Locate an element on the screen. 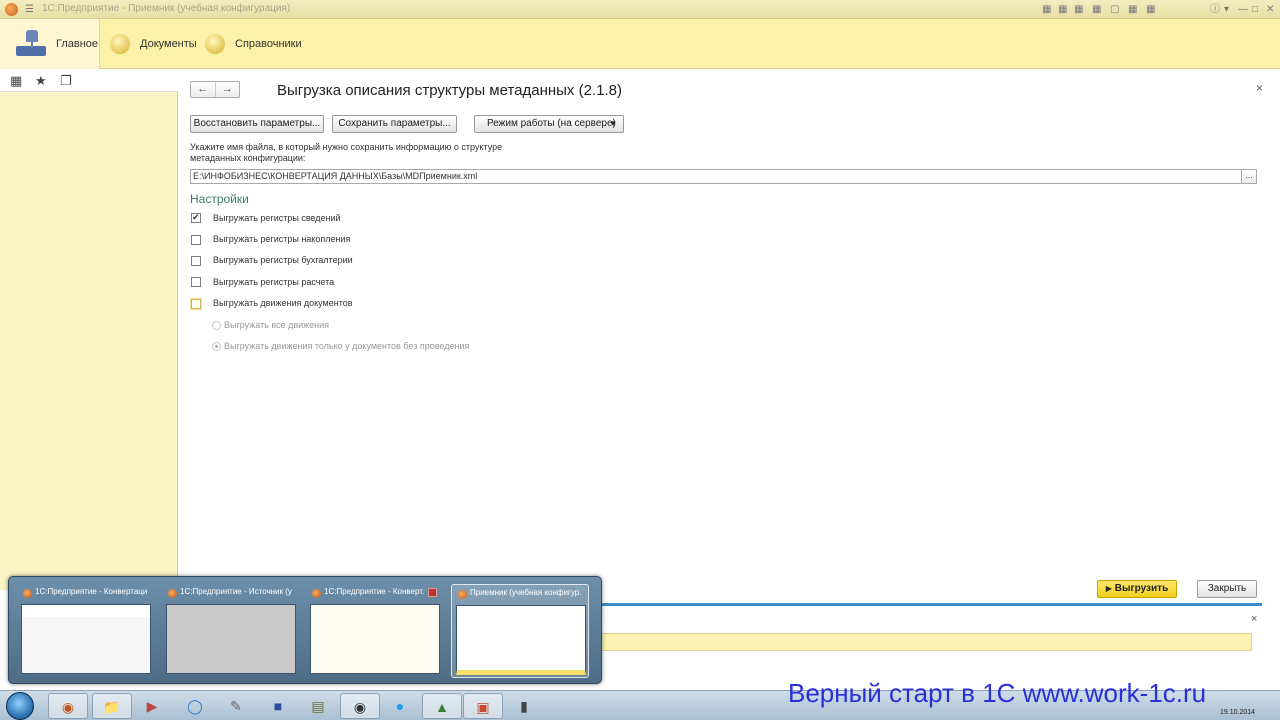 This screenshot has width=1280, height=720. section-documents-label: Документы is located at coordinates (168, 44).